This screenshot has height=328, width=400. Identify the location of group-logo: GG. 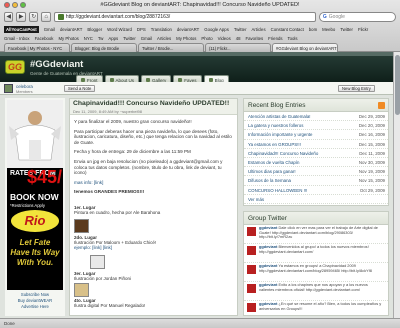
(15, 67).